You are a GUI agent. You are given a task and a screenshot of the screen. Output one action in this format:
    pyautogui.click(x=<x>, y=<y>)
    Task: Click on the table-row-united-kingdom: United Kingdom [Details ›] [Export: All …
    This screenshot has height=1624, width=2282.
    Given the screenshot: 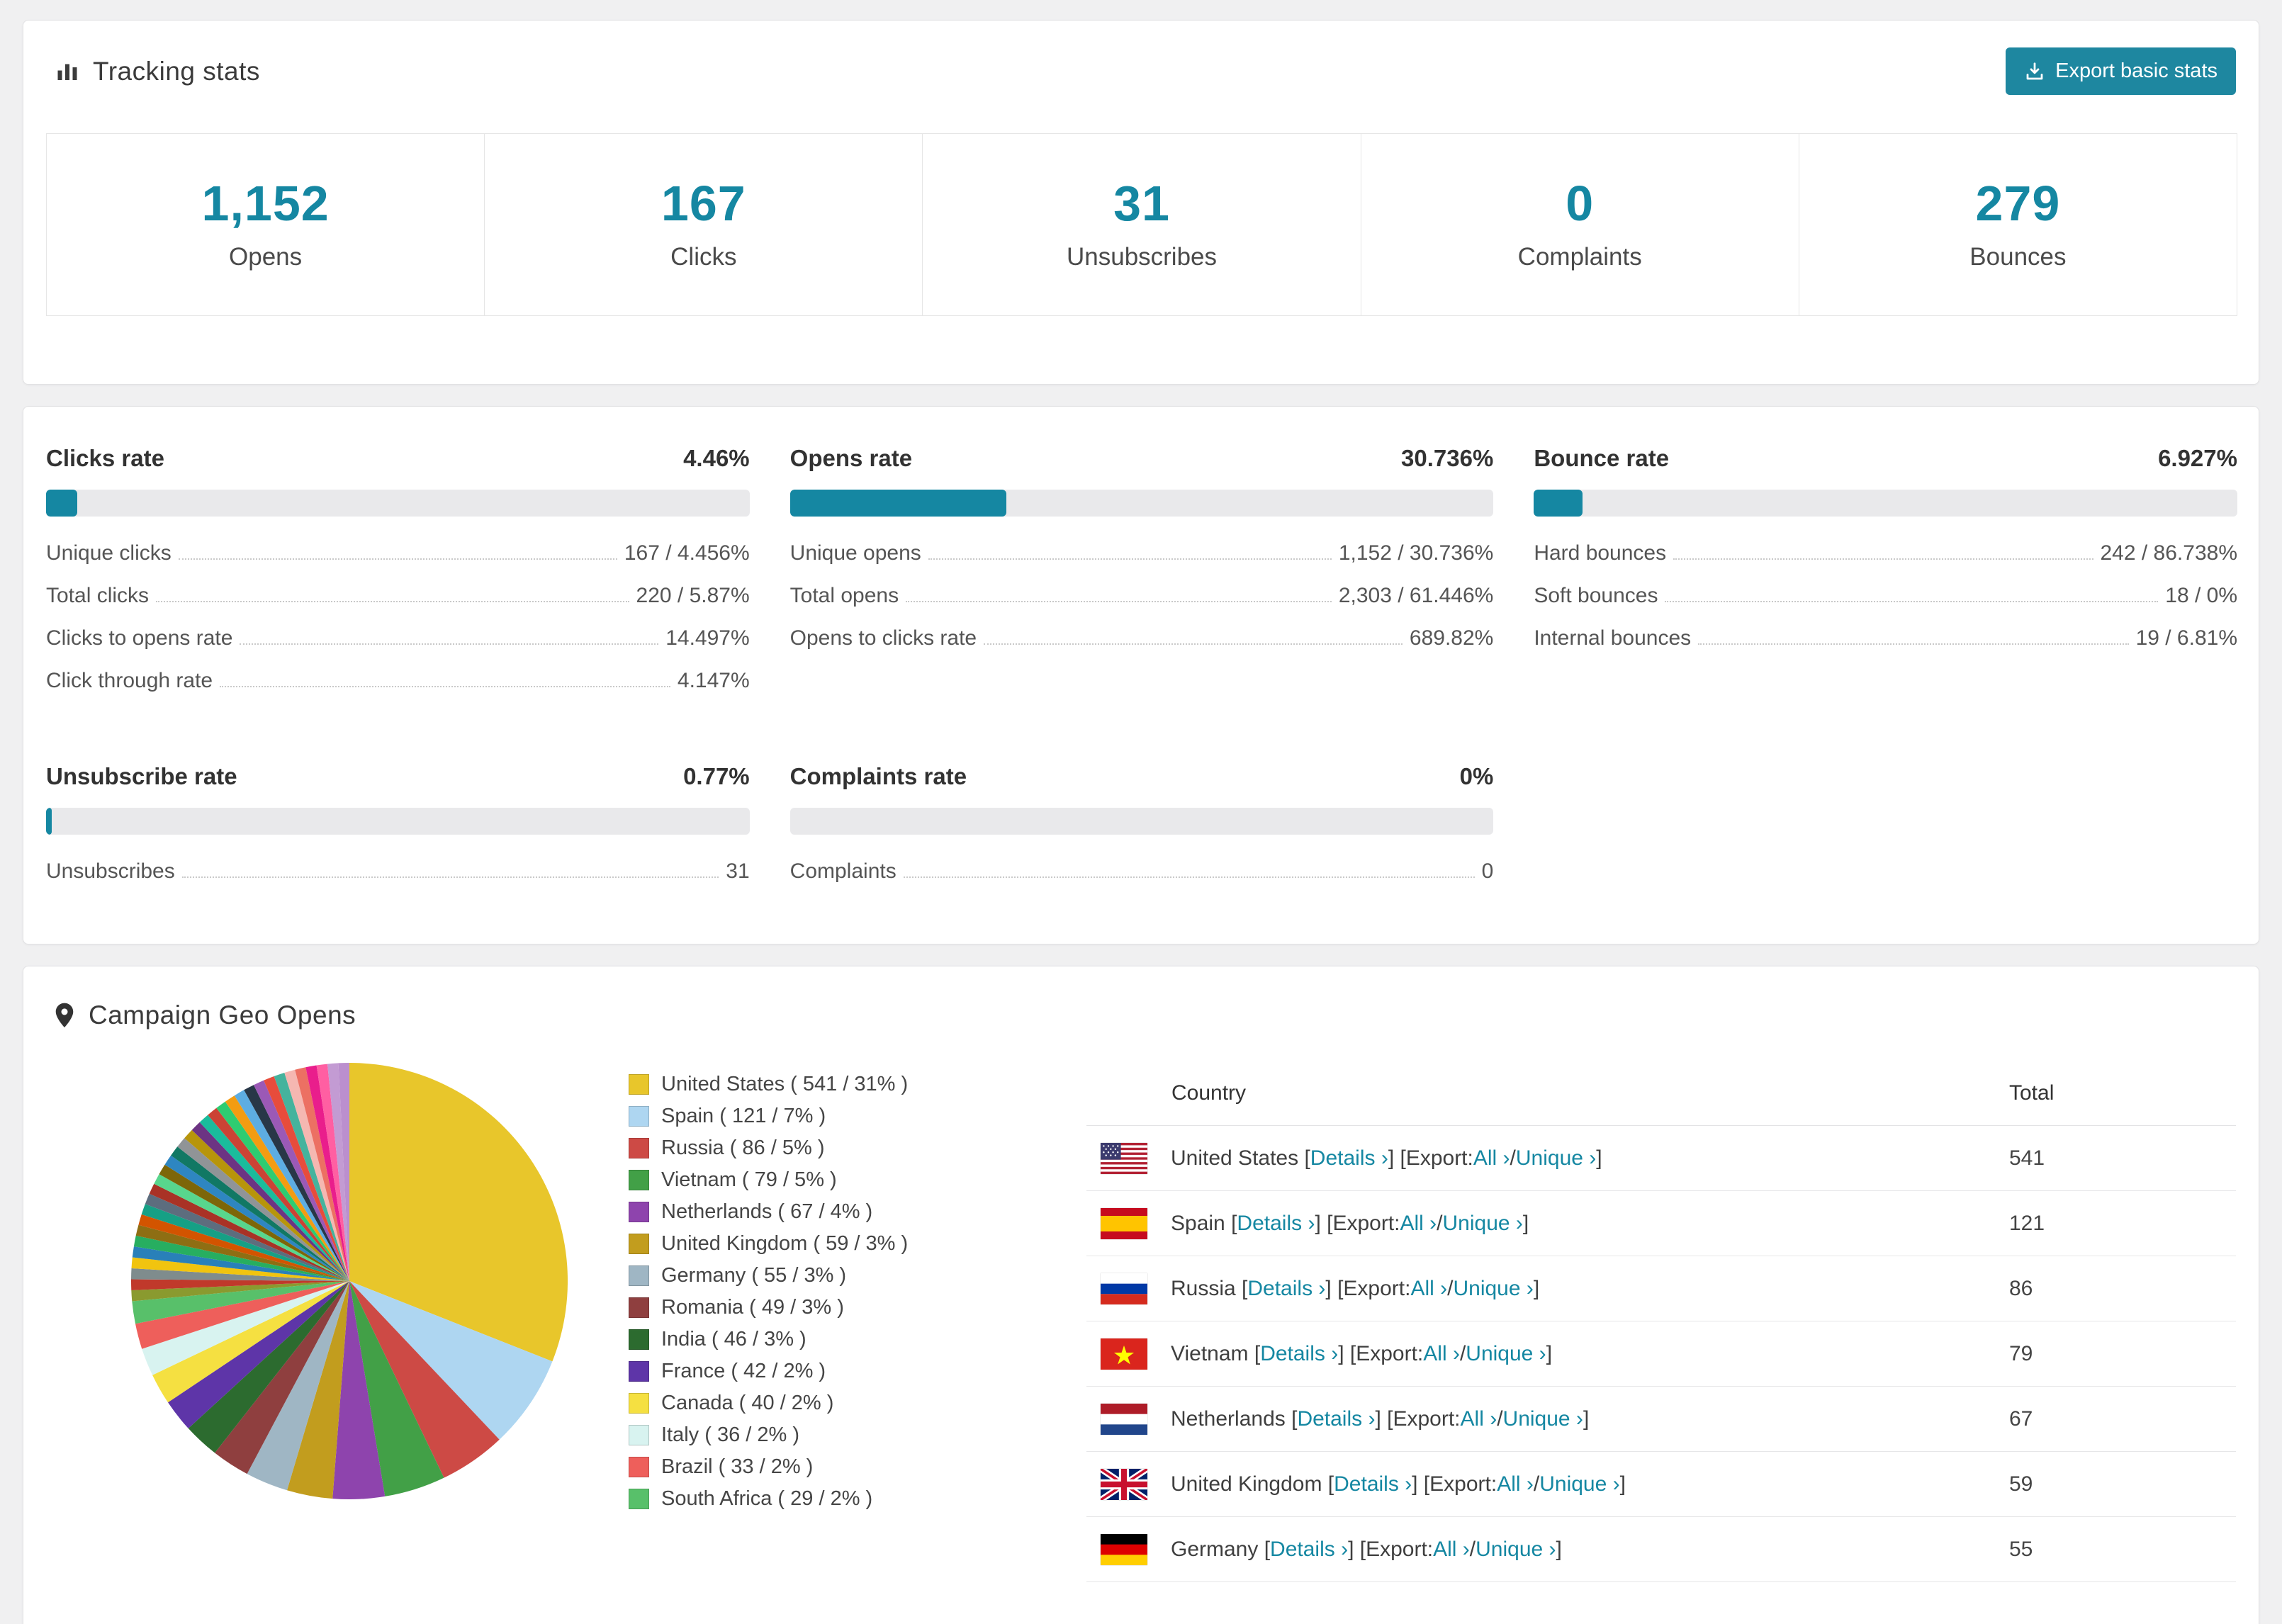 What is the action you would take?
    pyautogui.click(x=1661, y=1484)
    